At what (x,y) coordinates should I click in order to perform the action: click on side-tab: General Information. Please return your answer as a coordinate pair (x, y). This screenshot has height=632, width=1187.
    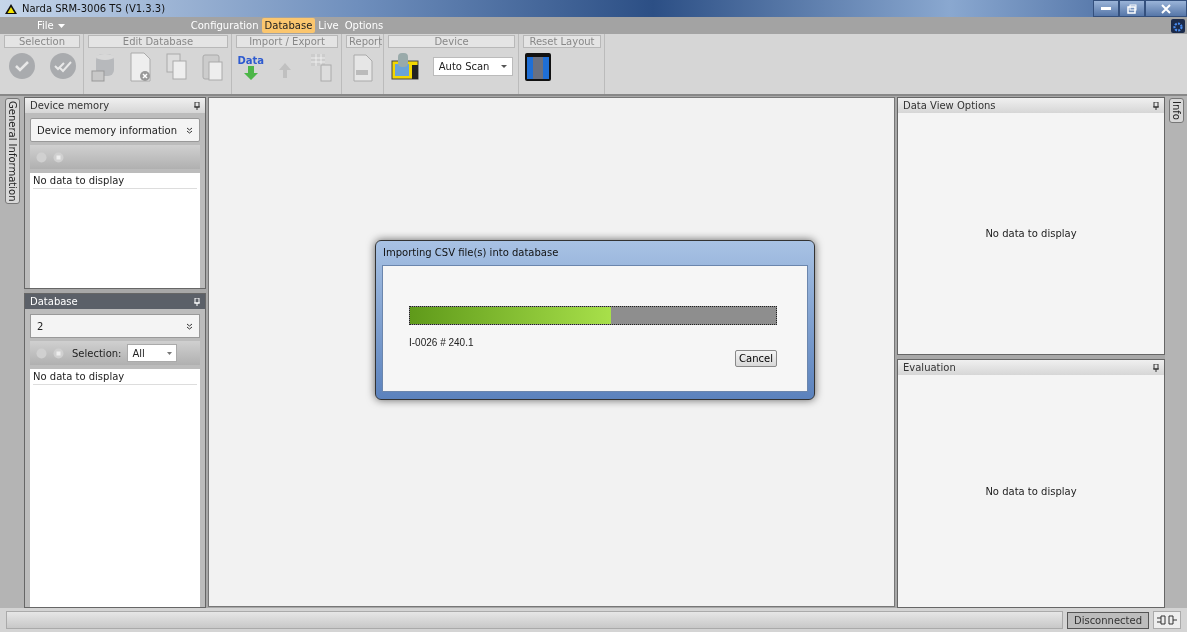
    Looking at the image, I should click on (12, 151).